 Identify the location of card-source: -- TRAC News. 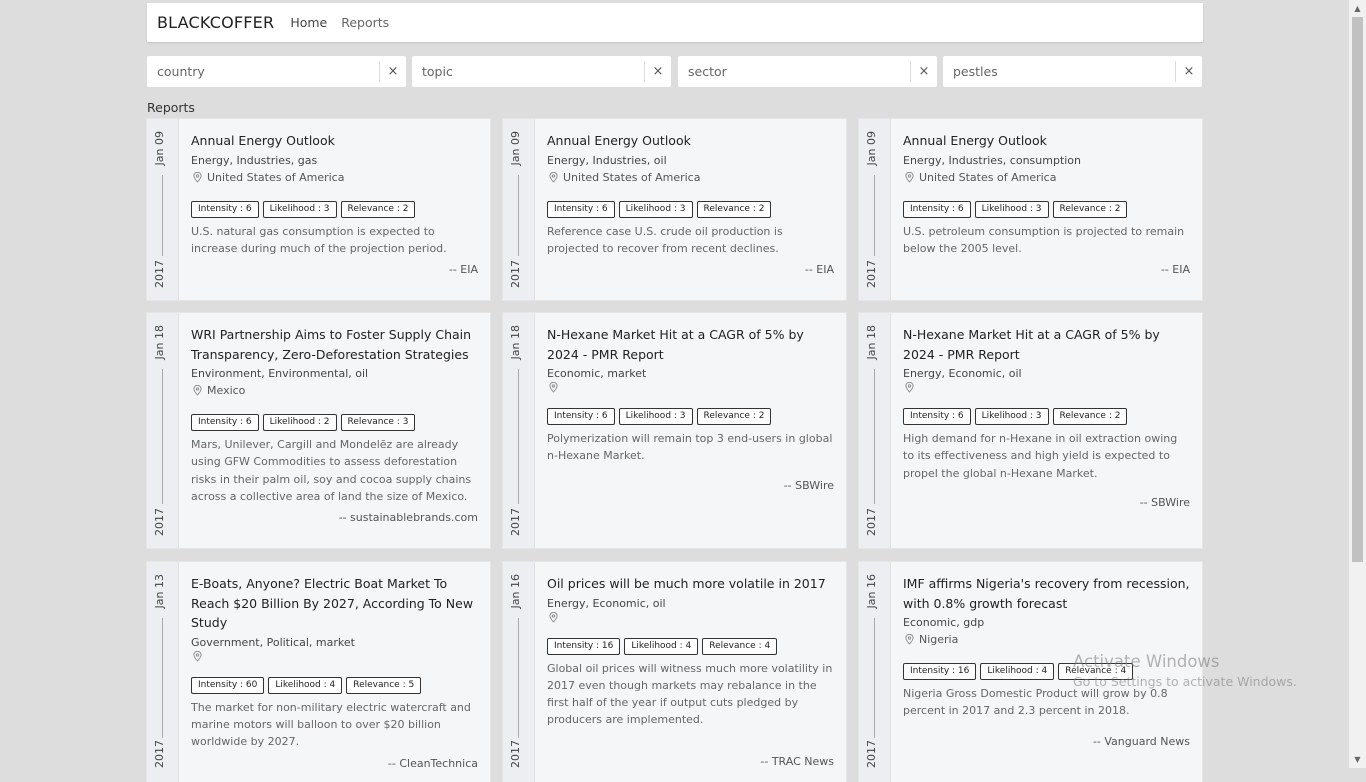
(797, 761).